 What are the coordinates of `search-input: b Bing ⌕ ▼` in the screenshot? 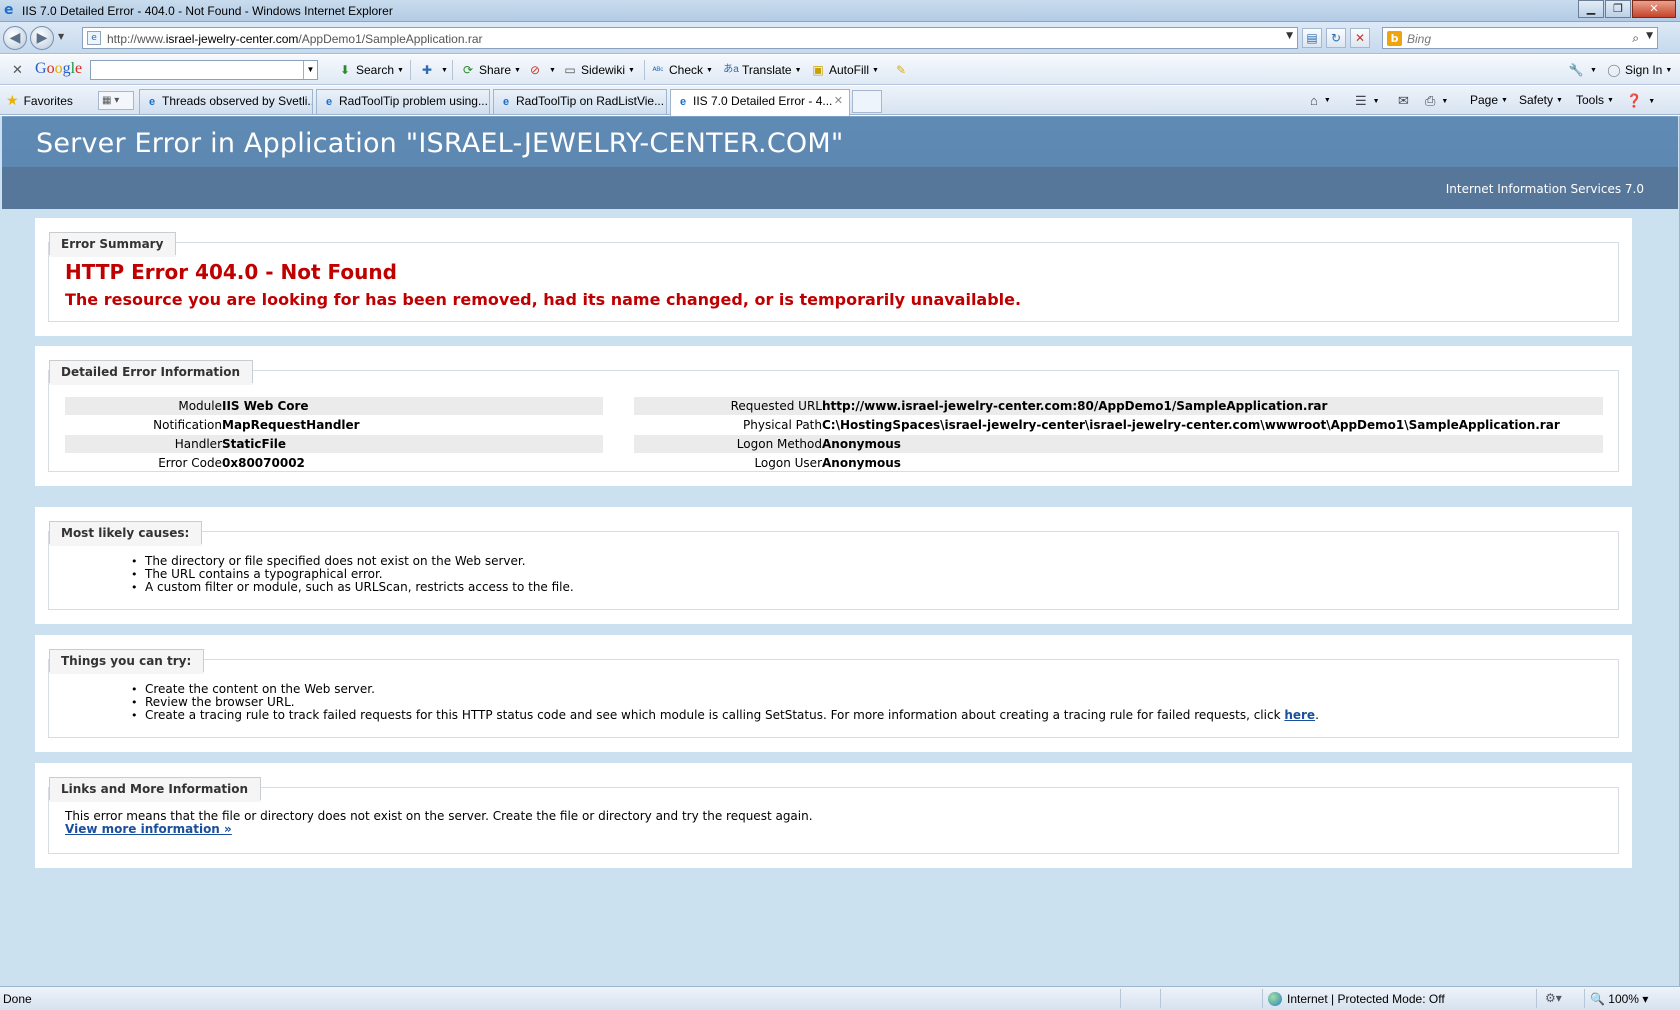 It's located at (1520, 38).